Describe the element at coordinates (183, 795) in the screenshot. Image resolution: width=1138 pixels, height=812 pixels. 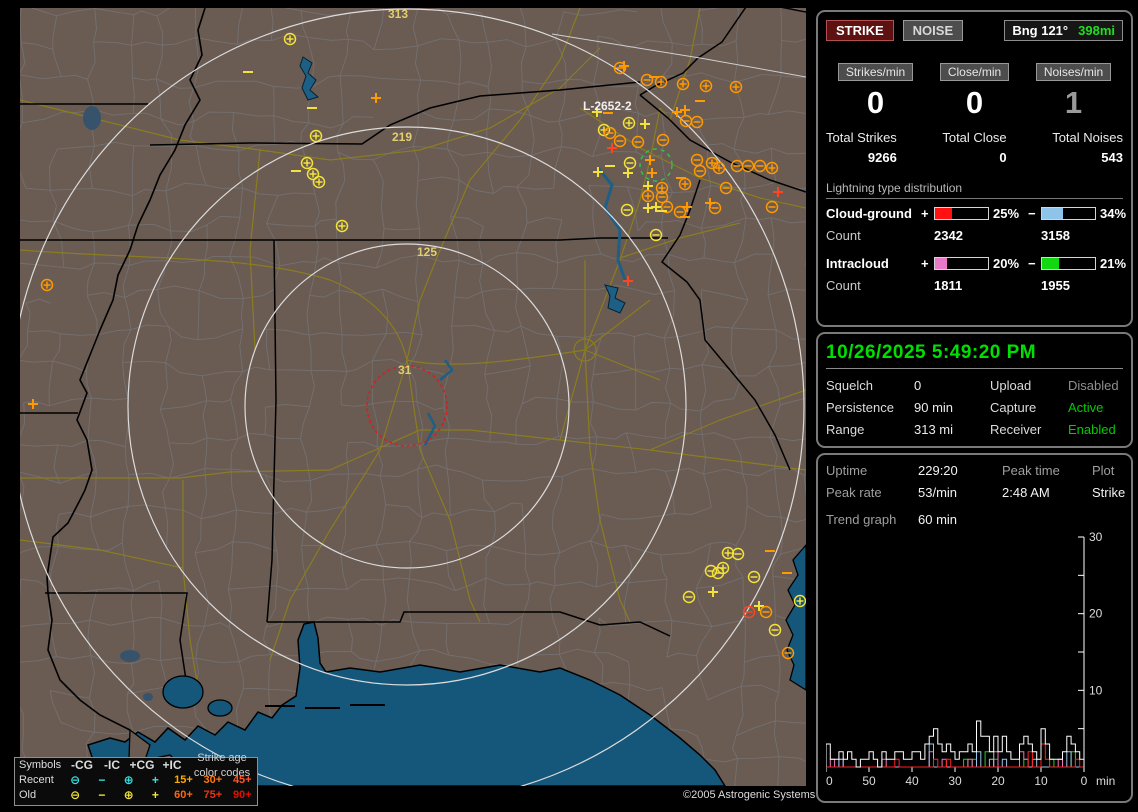
I see `legend-age-60: 60+` at that location.